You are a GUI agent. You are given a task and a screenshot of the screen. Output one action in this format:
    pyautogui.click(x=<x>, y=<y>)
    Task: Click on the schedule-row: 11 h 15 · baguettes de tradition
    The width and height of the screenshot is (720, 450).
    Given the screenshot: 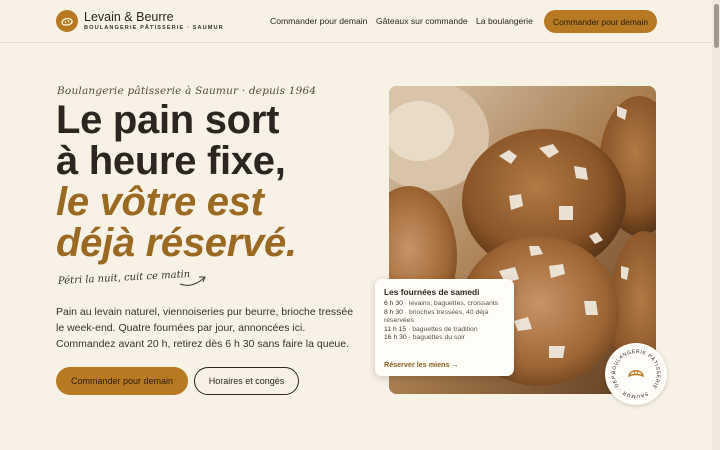 What is the action you would take?
    pyautogui.click(x=431, y=329)
    